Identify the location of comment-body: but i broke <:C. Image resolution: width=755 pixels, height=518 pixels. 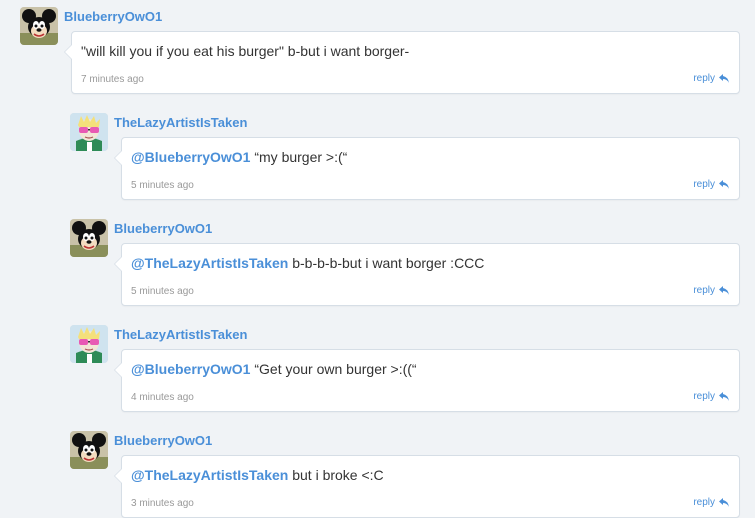
(336, 475).